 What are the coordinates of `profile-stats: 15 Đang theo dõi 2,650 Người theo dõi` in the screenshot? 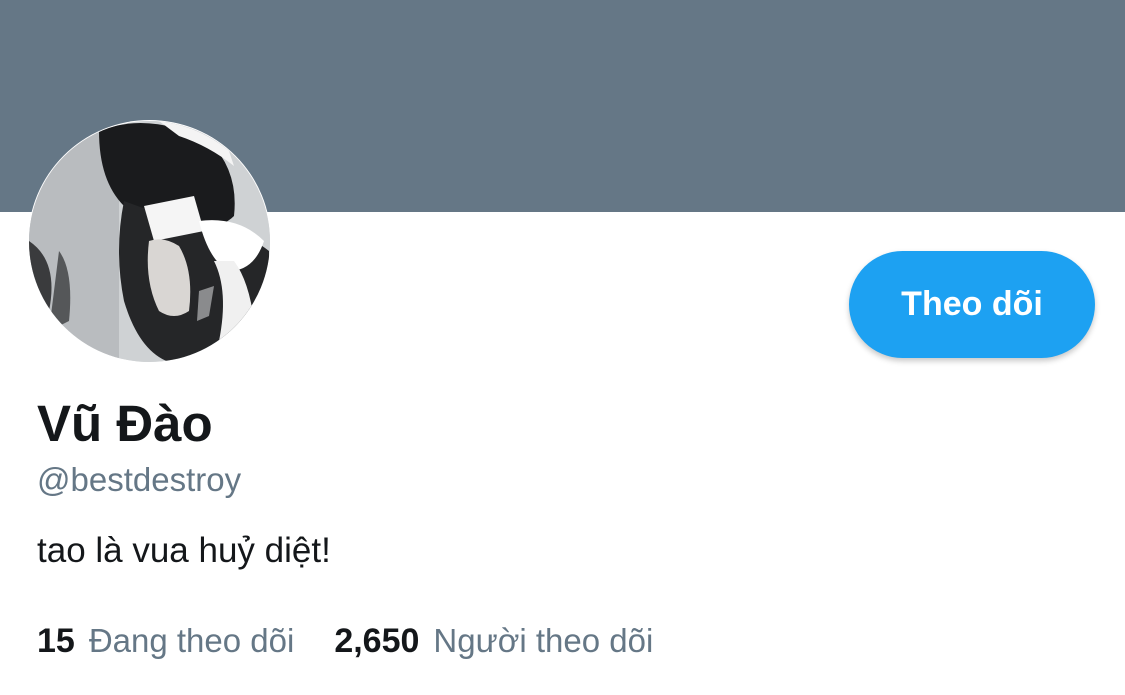 It's located at (345, 641).